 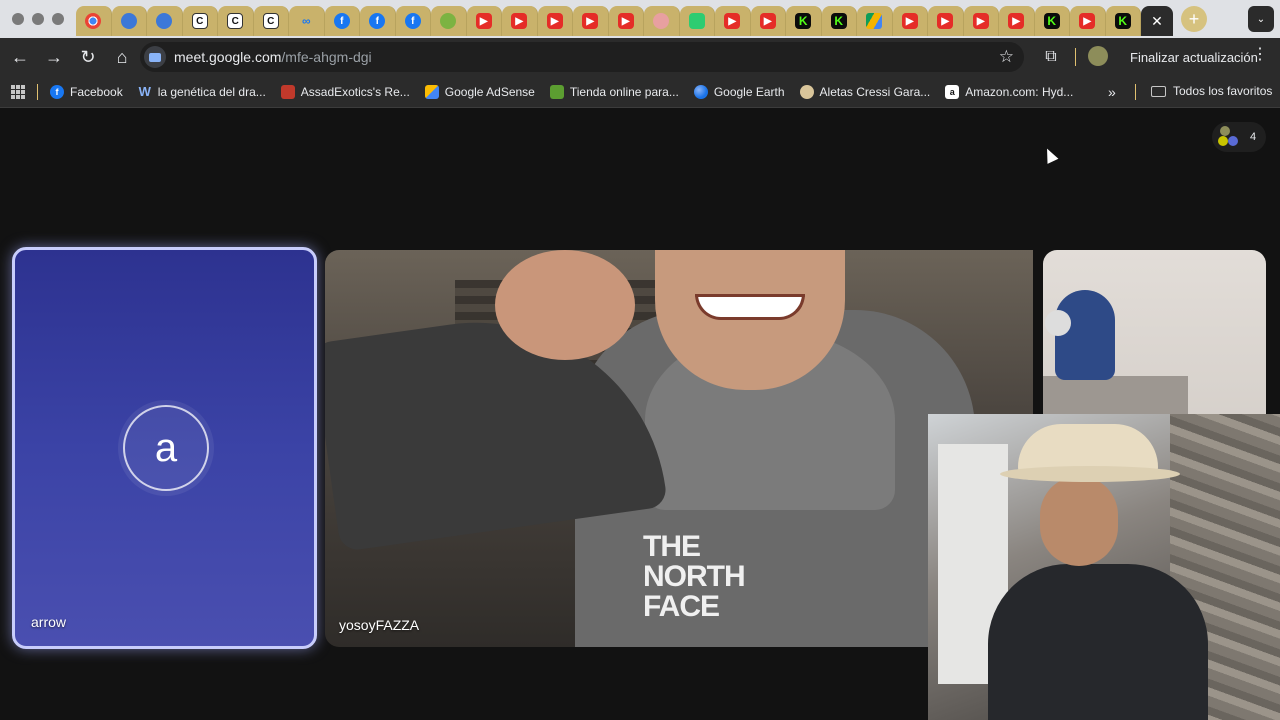 I want to click on tab-25: ▶, so click(x=946, y=21).